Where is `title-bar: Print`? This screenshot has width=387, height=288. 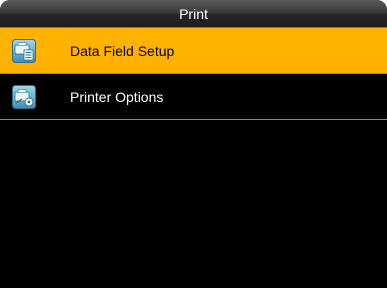 title-bar: Print is located at coordinates (193, 14).